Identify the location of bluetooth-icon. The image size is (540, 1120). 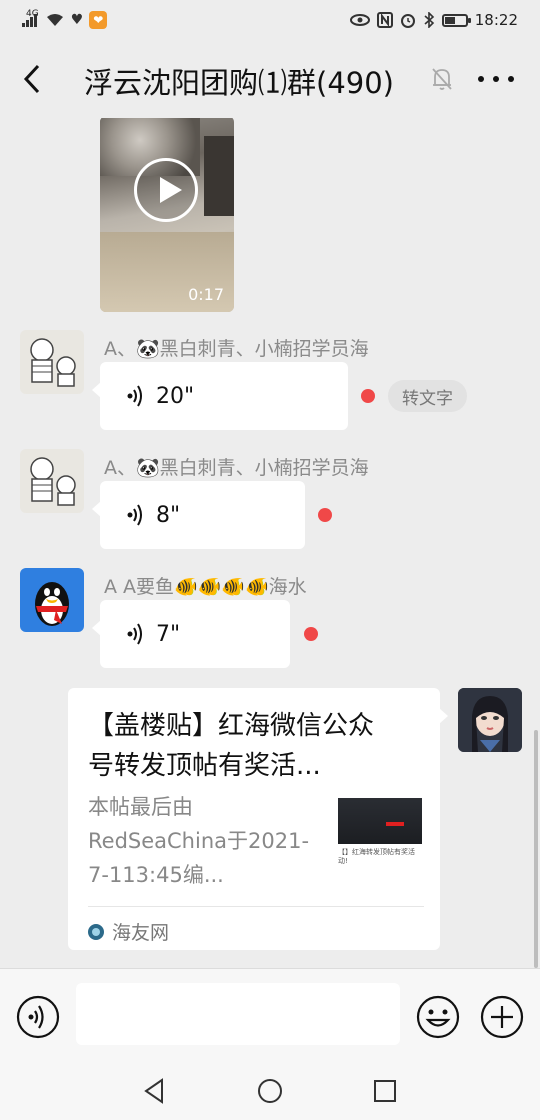
(429, 20).